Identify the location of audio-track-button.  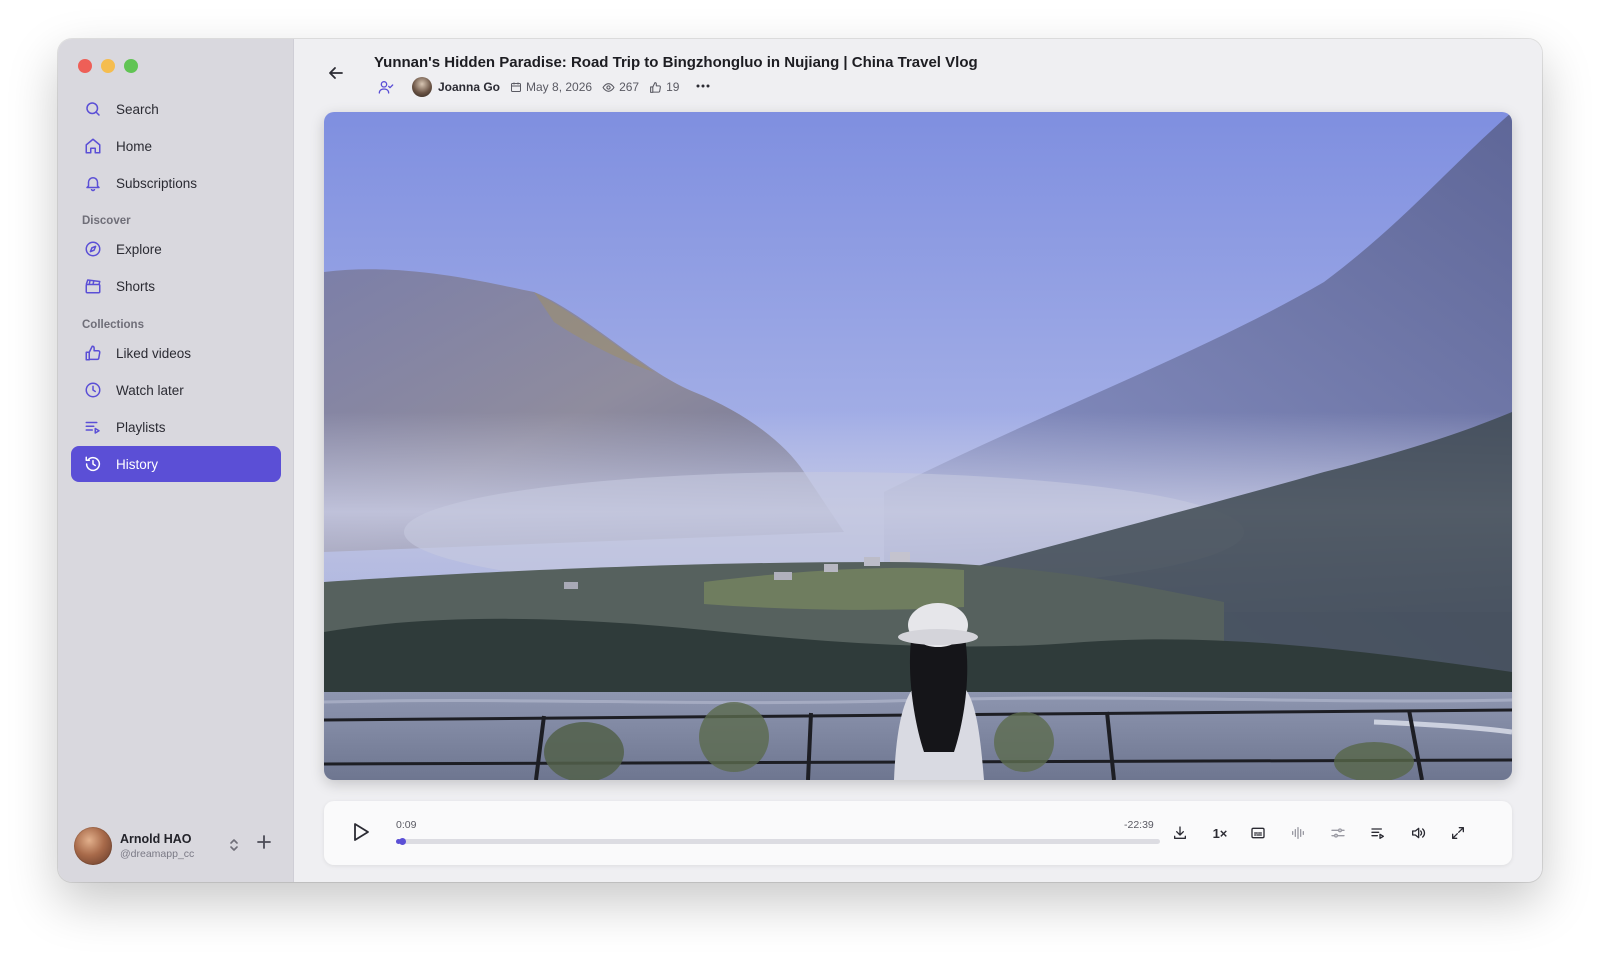
(1298, 833).